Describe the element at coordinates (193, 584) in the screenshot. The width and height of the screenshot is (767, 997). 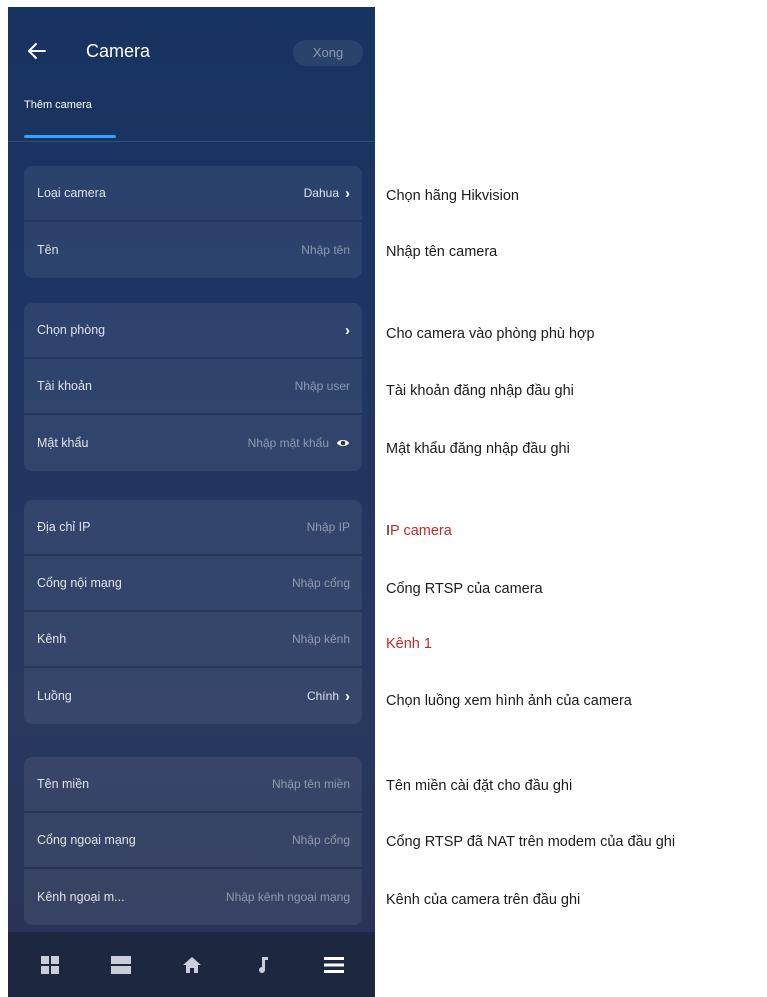
I see `row-local-port: Cổng nội mạng Nhập cổng` at that location.